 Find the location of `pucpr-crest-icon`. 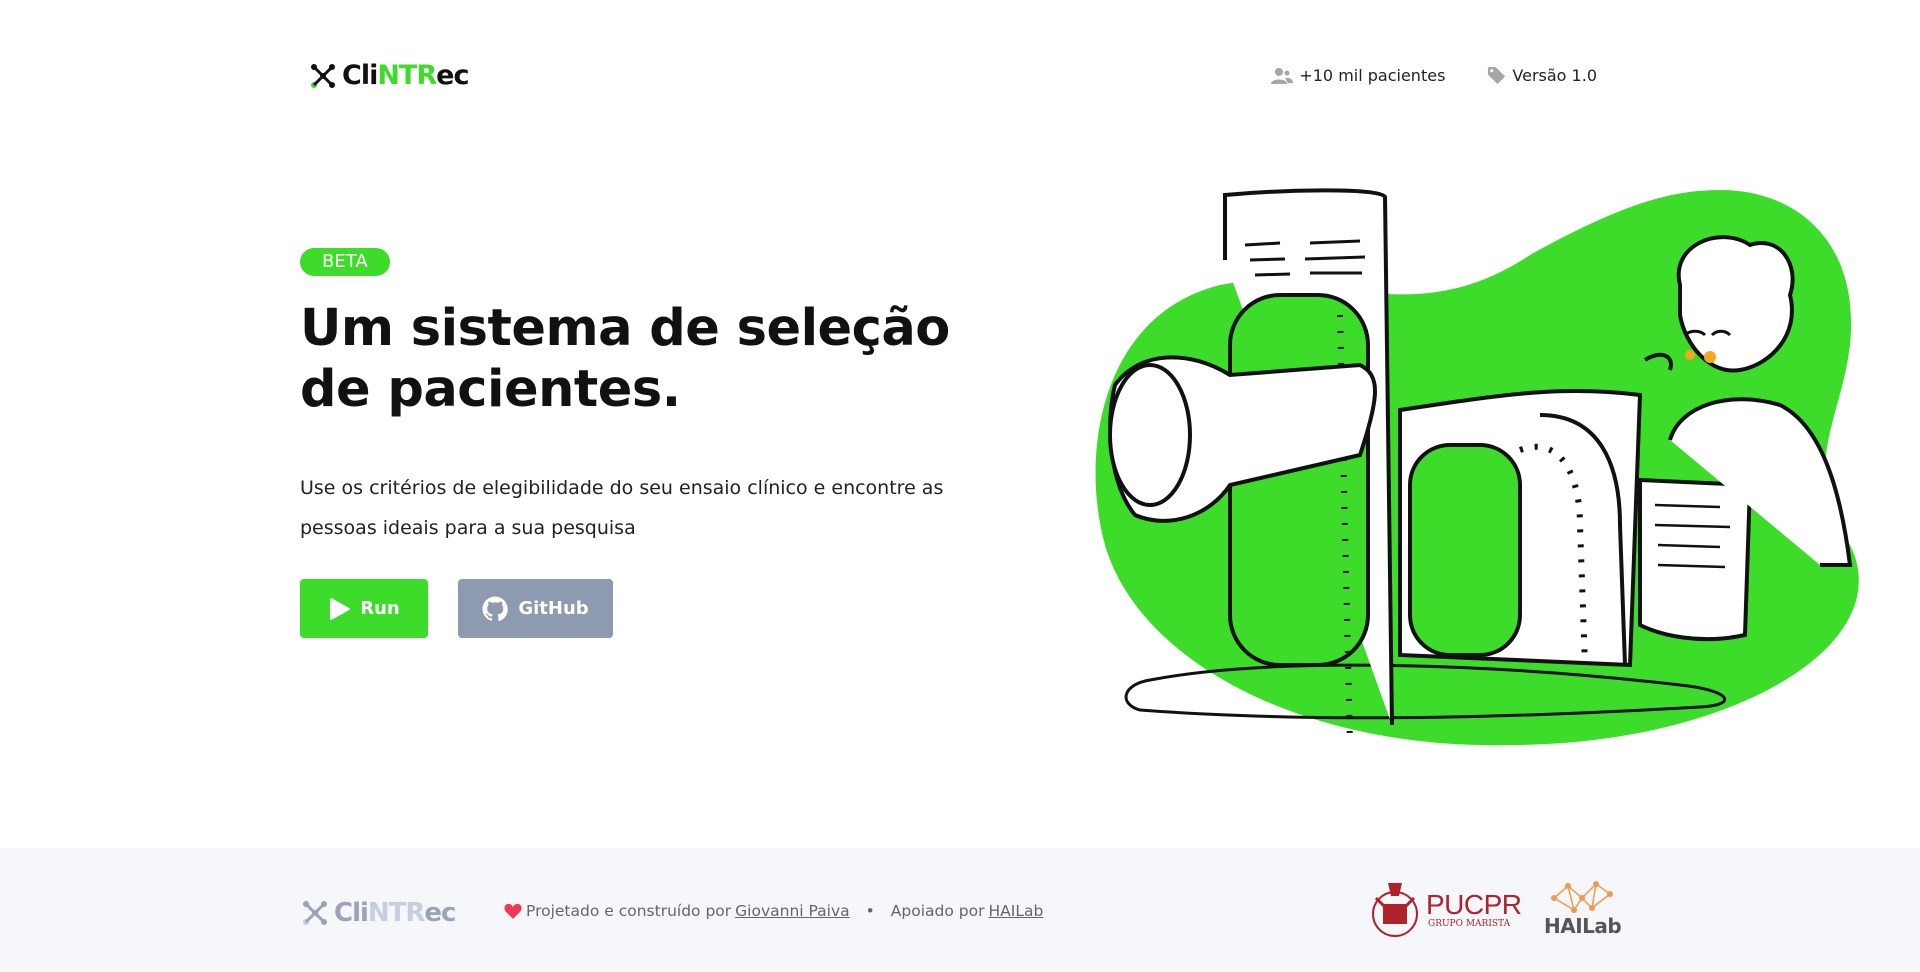

pucpr-crest-icon is located at coordinates (1395, 910).